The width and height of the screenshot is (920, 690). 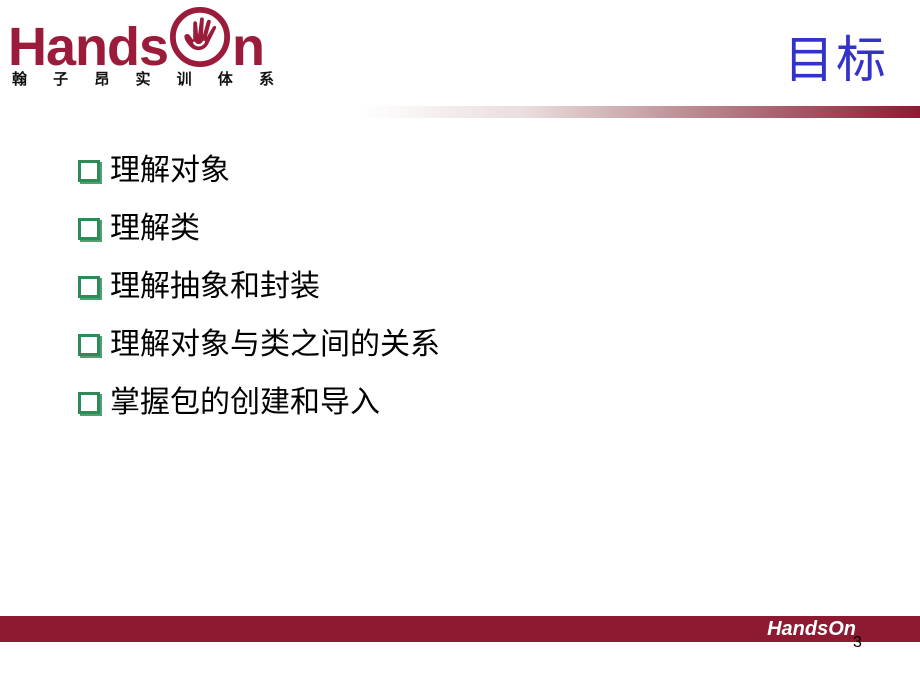 What do you see at coordinates (640, 112) in the screenshot?
I see `title-gradient-rule` at bounding box center [640, 112].